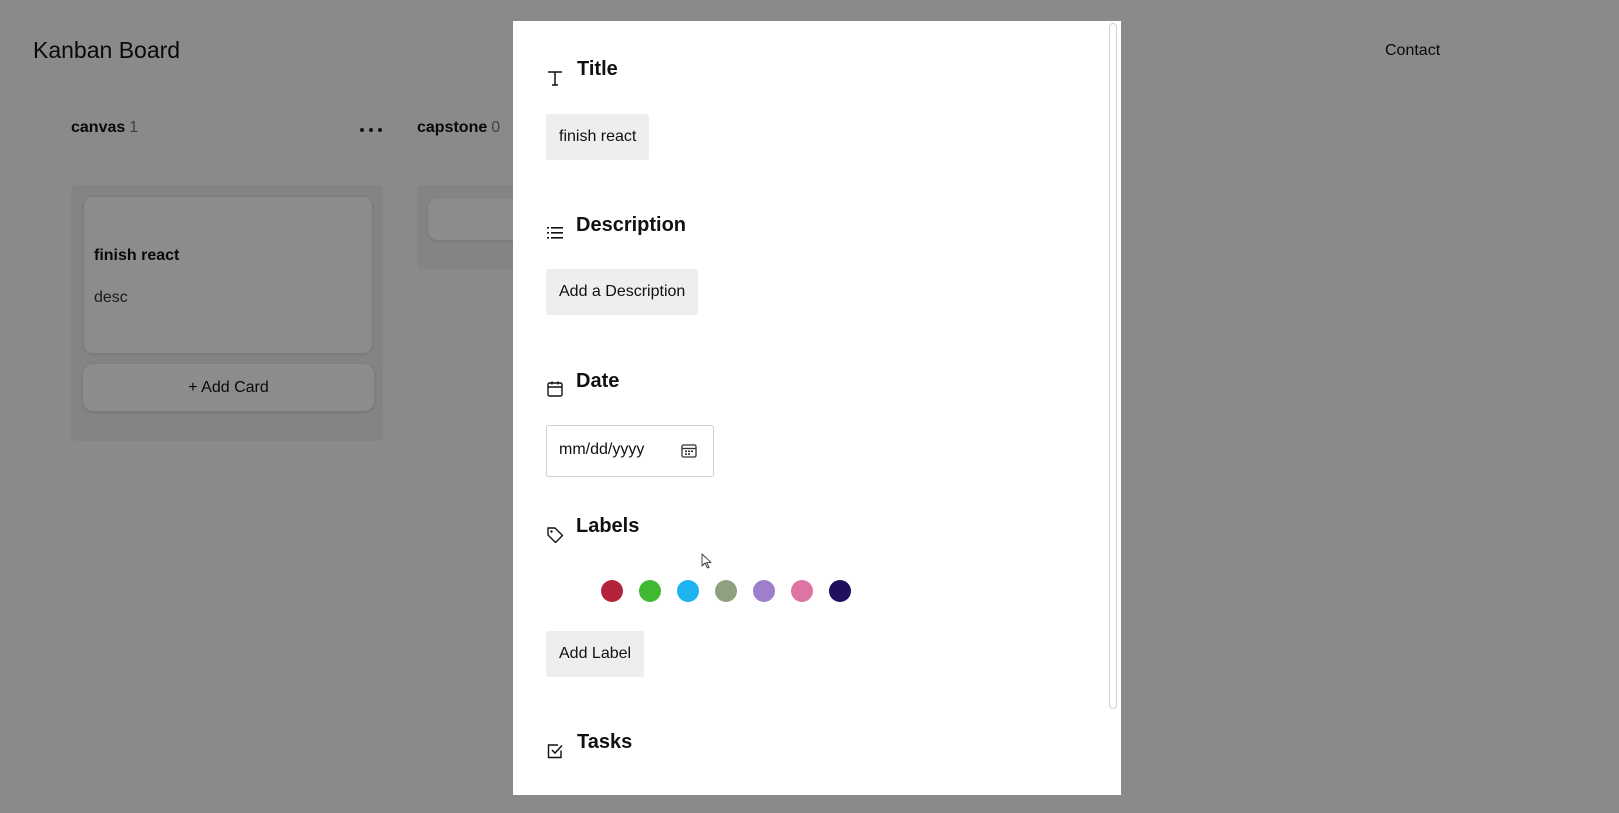  Describe the element at coordinates (597, 69) in the screenshot. I see `title-heading: Title` at that location.